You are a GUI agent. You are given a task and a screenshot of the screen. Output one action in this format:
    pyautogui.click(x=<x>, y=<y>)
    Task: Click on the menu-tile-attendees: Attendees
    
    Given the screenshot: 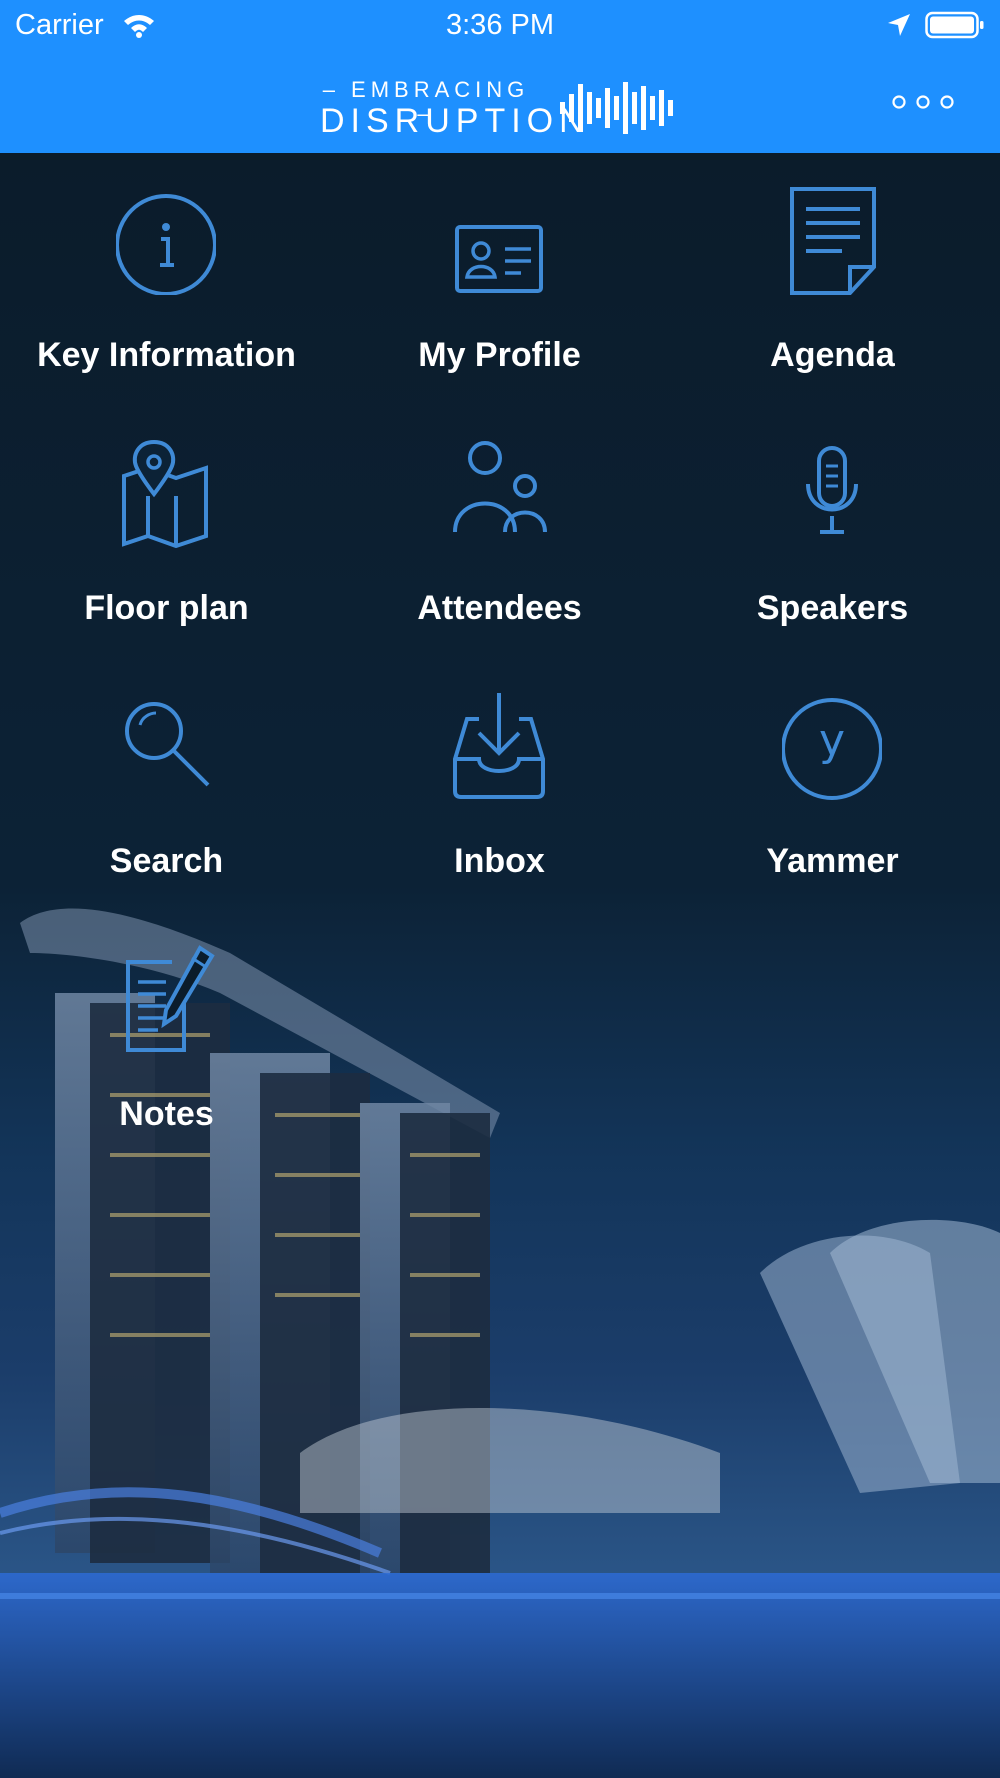 What is the action you would take?
    pyautogui.click(x=499, y=521)
    